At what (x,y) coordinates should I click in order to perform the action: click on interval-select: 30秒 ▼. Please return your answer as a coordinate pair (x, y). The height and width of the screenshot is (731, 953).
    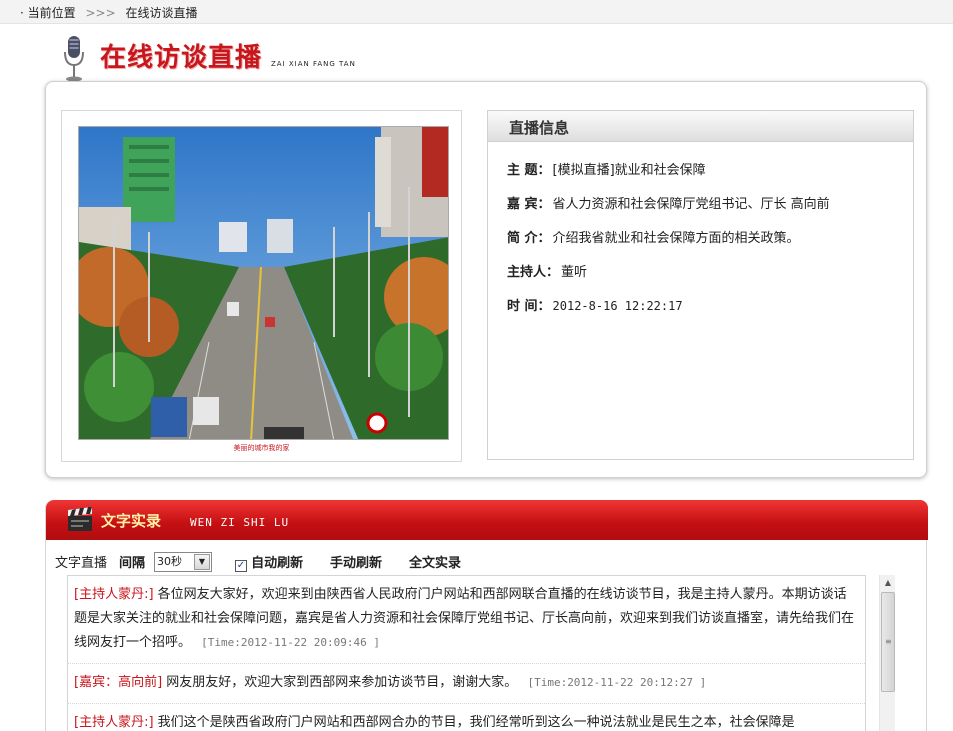
    Looking at the image, I should click on (183, 562).